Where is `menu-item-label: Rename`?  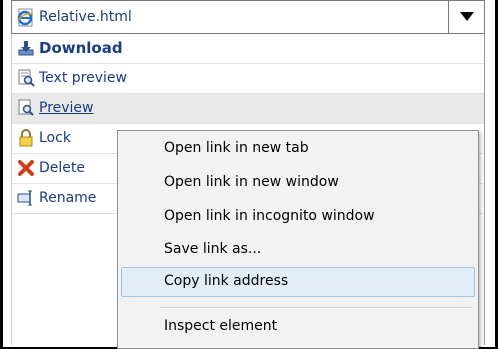
menu-item-label: Rename is located at coordinates (68, 198).